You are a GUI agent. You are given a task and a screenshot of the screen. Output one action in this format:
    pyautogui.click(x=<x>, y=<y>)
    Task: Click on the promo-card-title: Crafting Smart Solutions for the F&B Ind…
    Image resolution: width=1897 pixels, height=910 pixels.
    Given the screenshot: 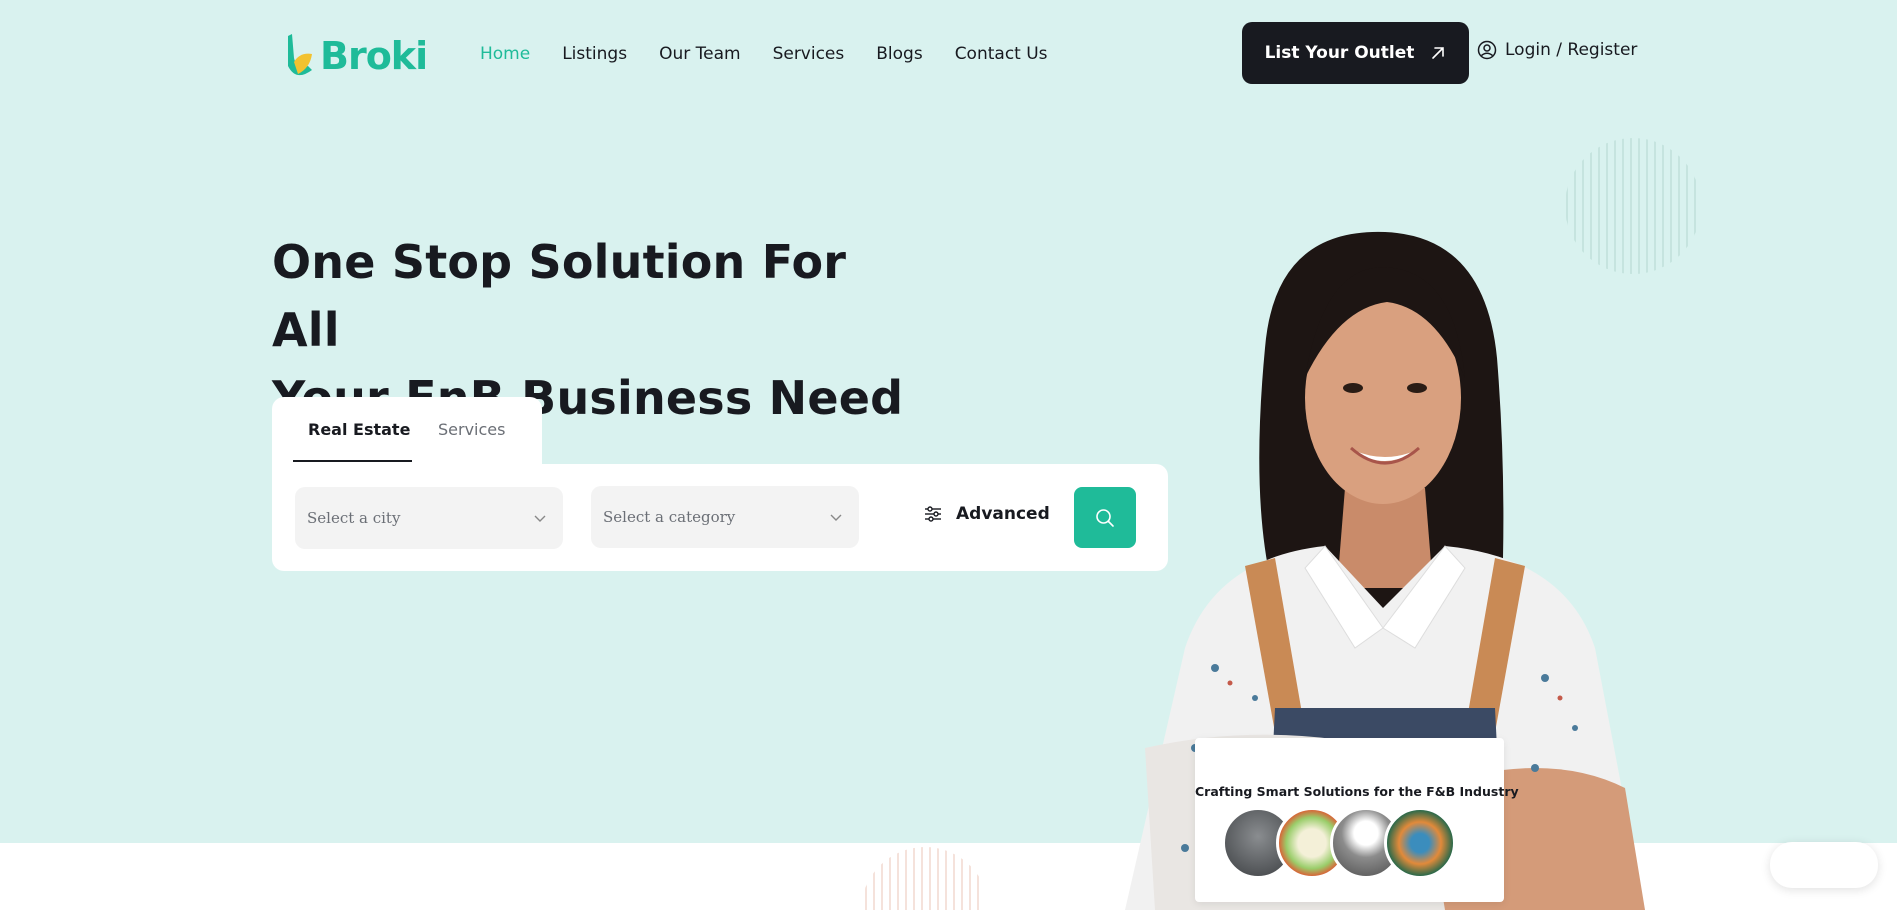 What is the action you would take?
    pyautogui.click(x=1357, y=791)
    